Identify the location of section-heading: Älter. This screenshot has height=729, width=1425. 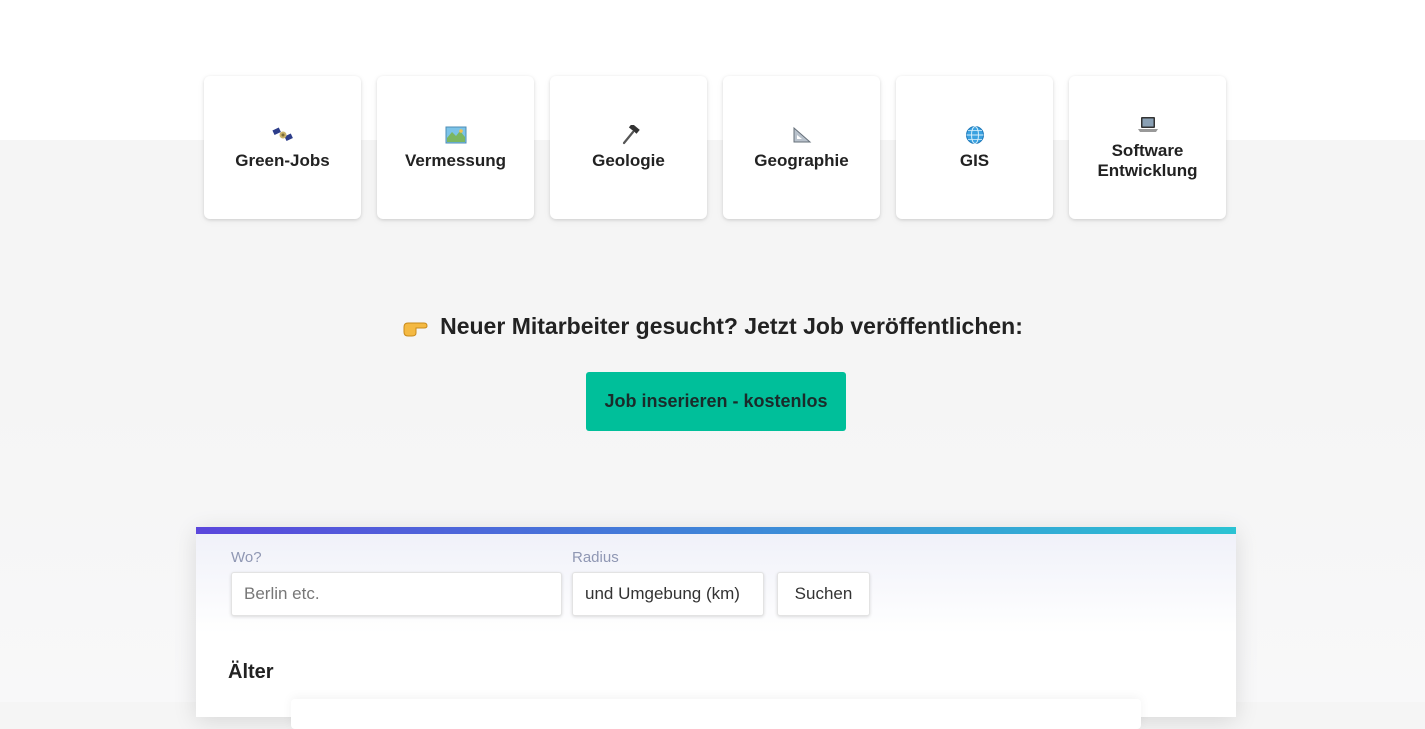
(251, 672).